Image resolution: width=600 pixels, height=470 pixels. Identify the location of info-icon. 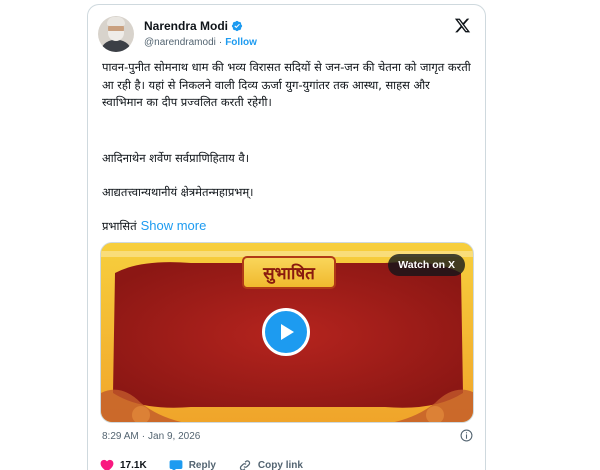
(466, 435).